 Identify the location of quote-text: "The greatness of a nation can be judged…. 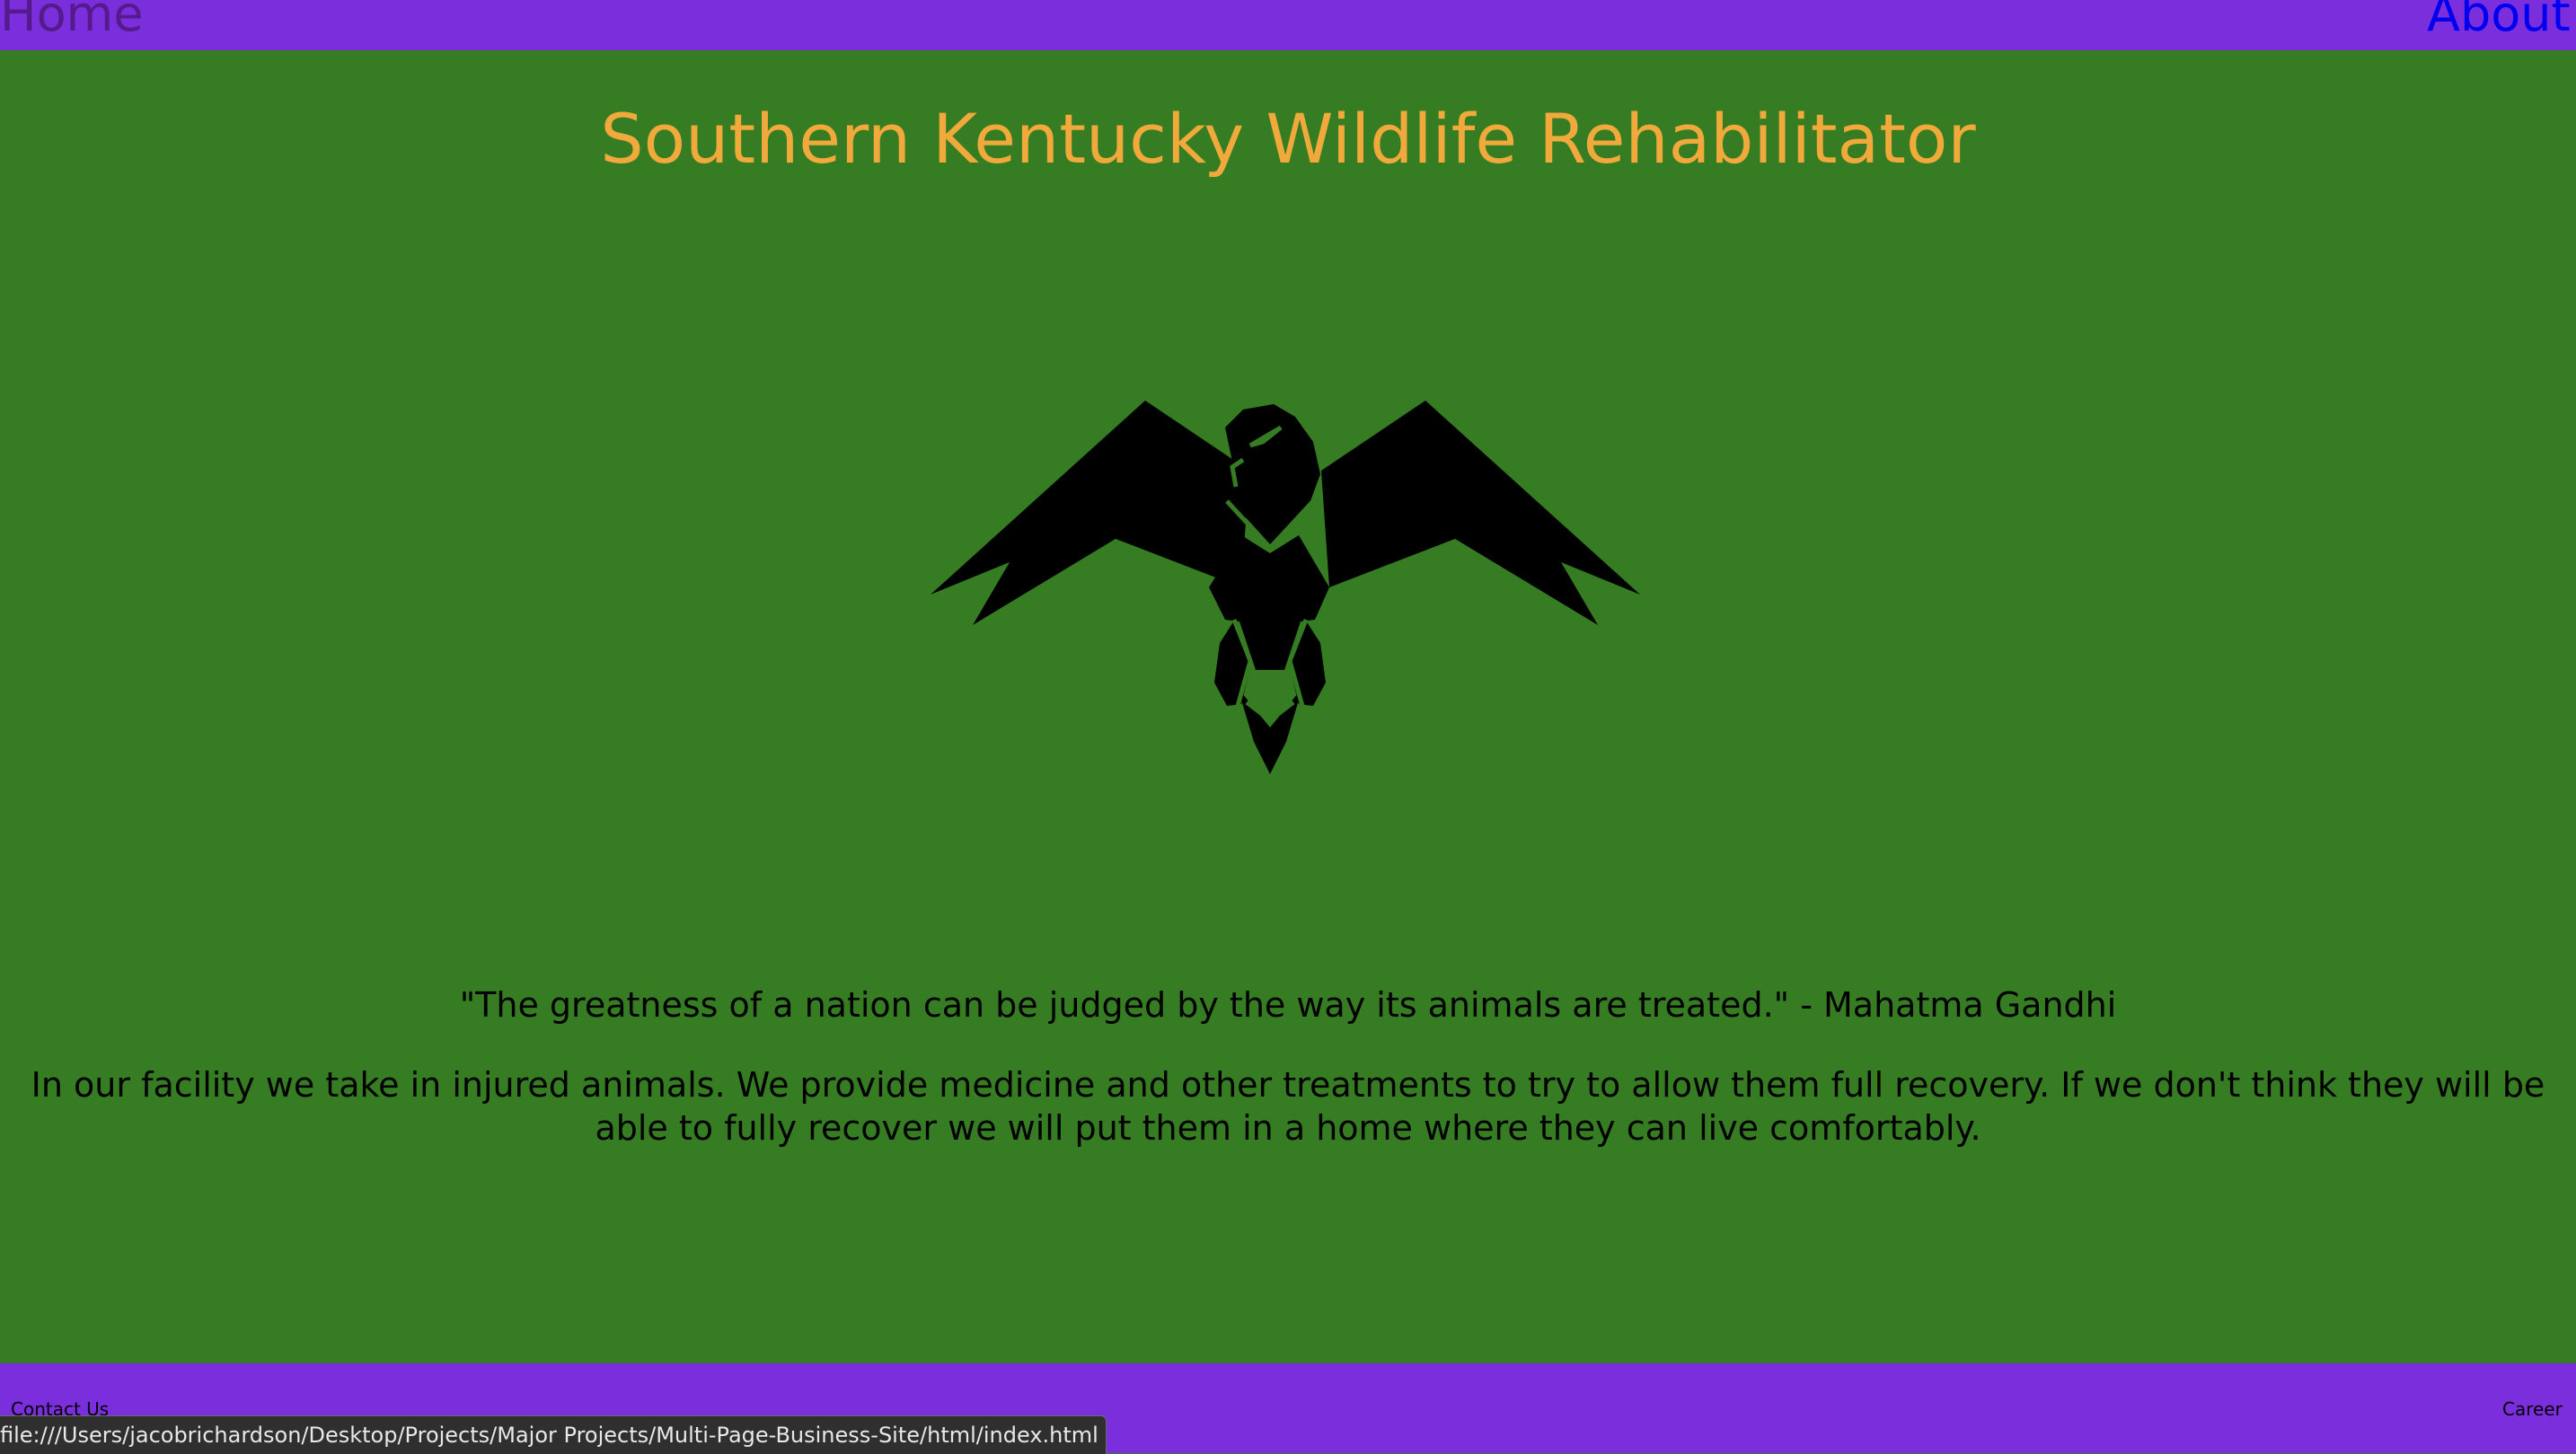
(1288, 1005).